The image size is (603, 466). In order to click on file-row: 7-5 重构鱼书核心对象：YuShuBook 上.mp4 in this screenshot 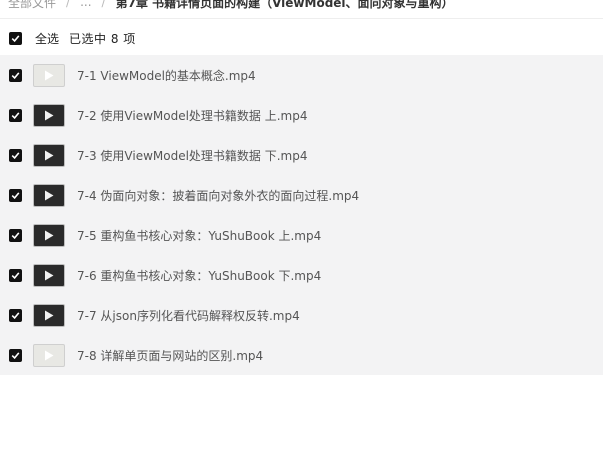, I will do `click(301, 235)`.